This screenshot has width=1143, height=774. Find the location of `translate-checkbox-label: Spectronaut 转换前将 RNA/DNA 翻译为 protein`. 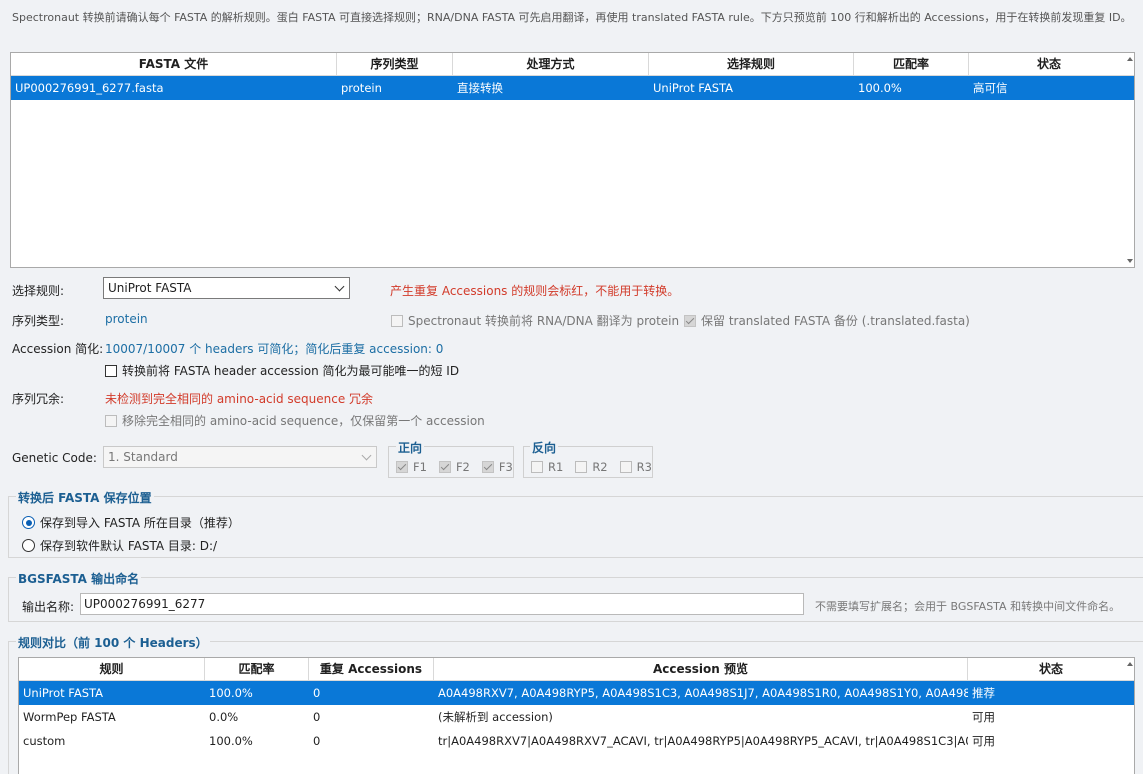

translate-checkbox-label: Spectronaut 转换前将 RNA/DNA 翻译为 protein is located at coordinates (544, 321).